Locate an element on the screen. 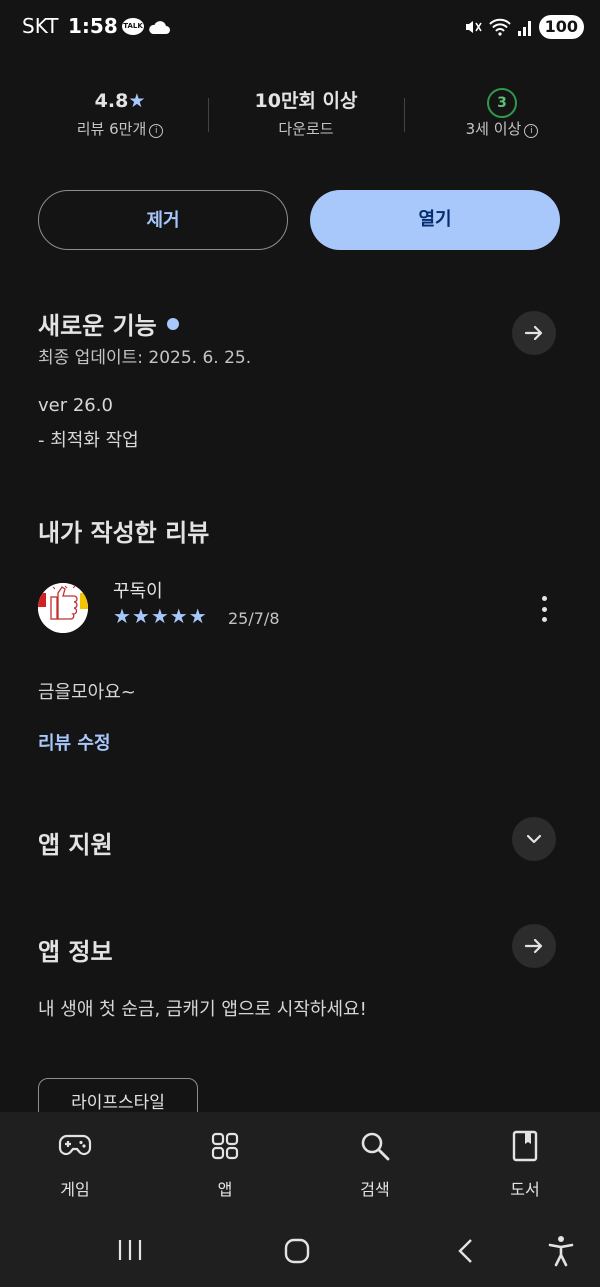 This screenshot has width=600, height=1287. system-navigation-bar is located at coordinates (300, 1249).